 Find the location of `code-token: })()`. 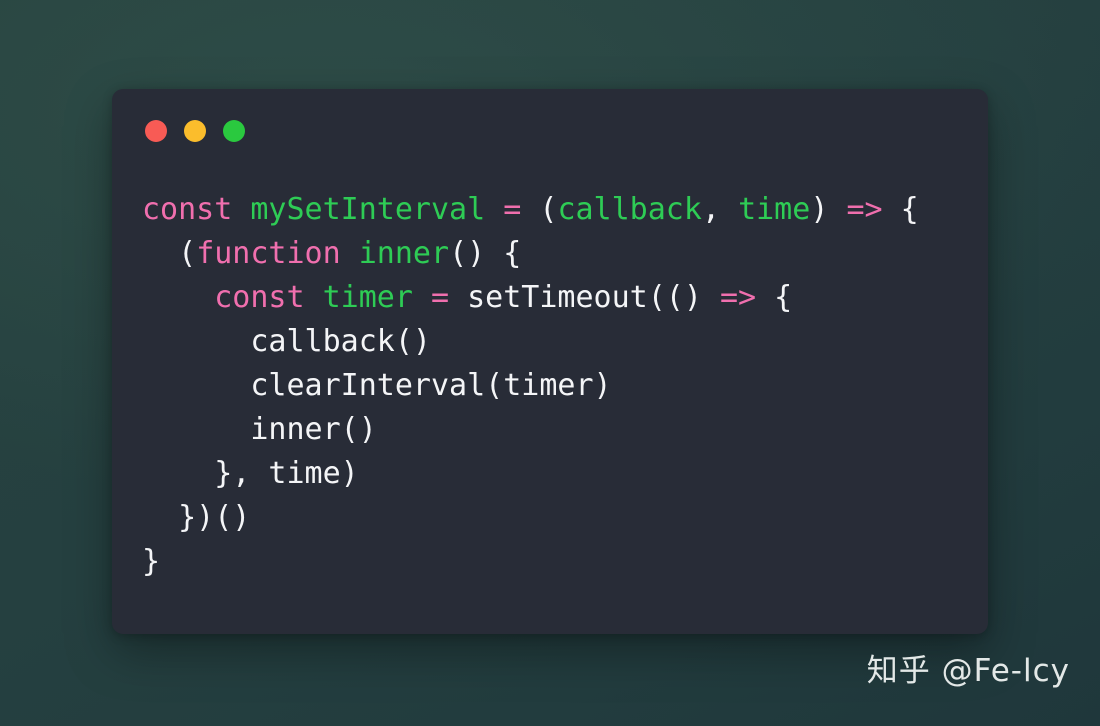

code-token: })() is located at coordinates (196, 517).